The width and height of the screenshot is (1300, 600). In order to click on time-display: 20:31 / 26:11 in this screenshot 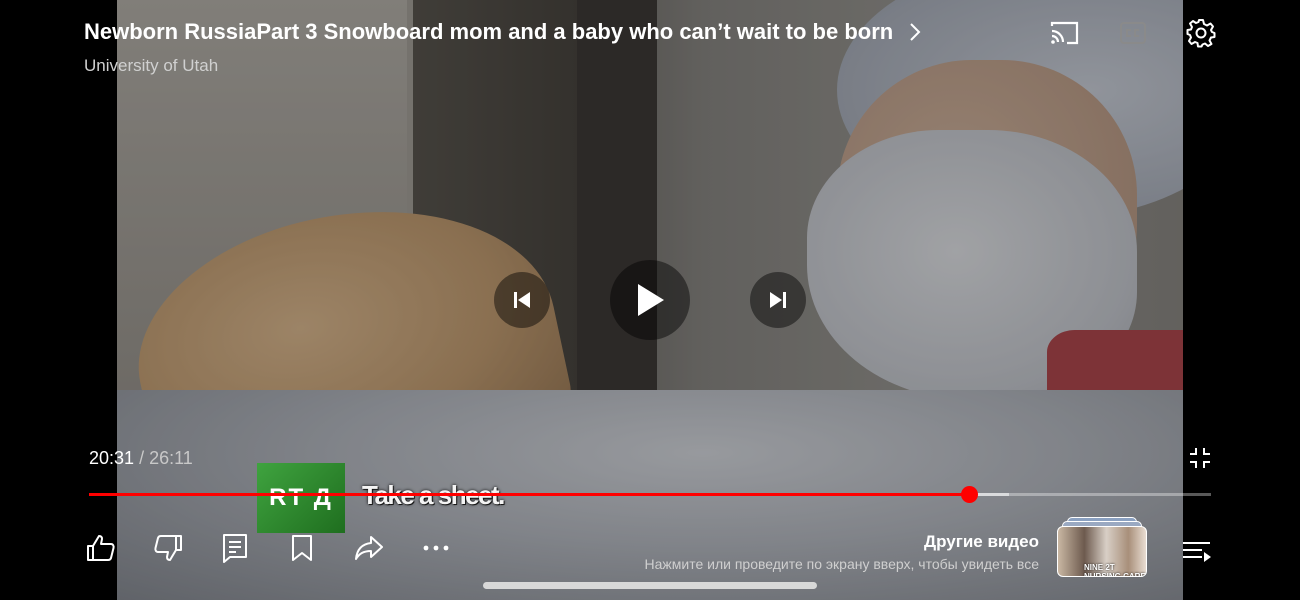, I will do `click(141, 458)`.